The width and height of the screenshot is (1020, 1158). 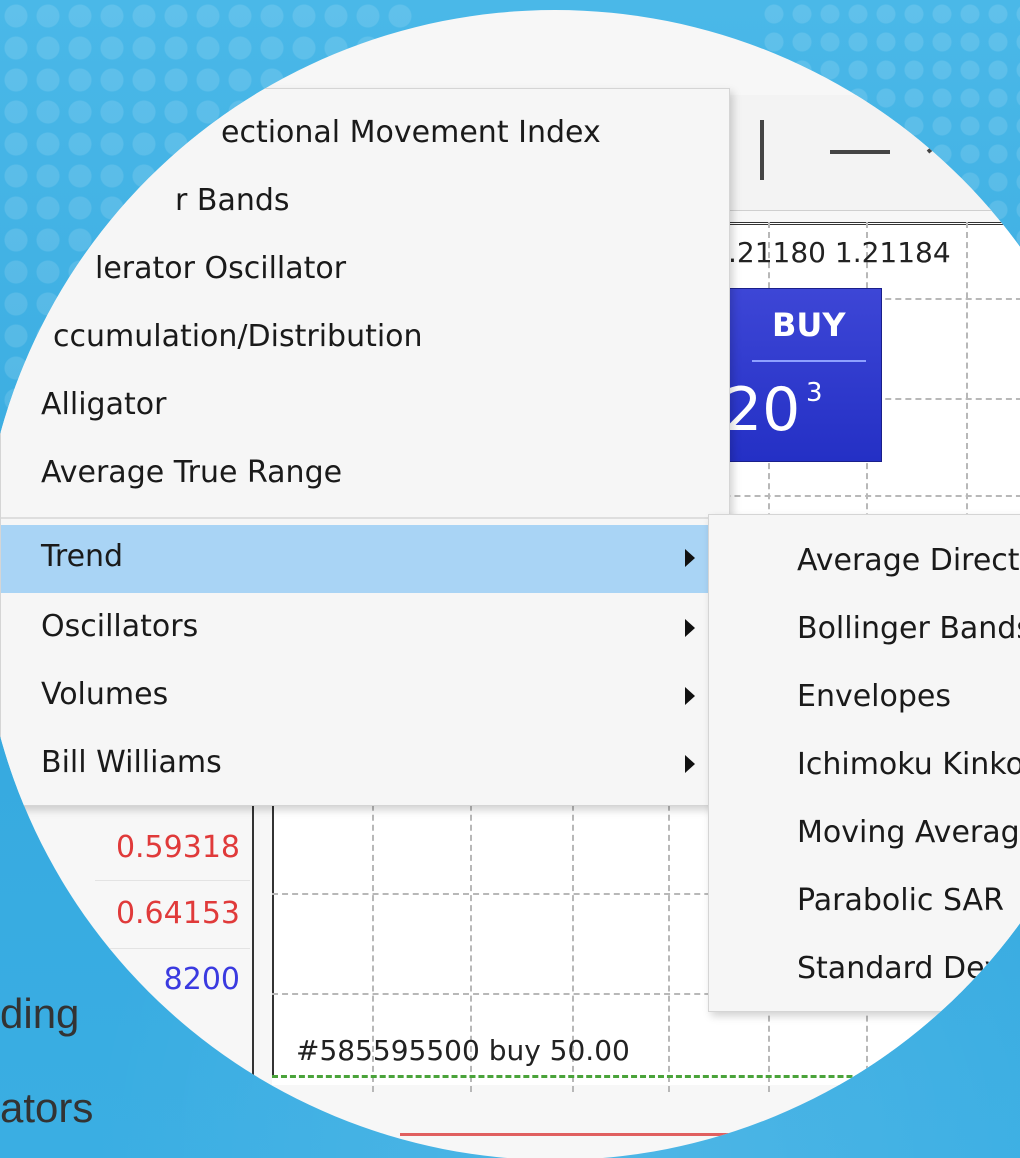 I want to click on order-line-label: #585595500 buy 50.00, so click(x=463, y=1050).